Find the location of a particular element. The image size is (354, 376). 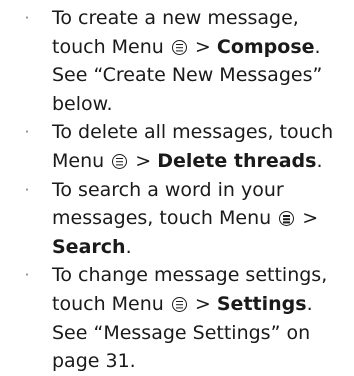

search-label: Search is located at coordinates (89, 246).